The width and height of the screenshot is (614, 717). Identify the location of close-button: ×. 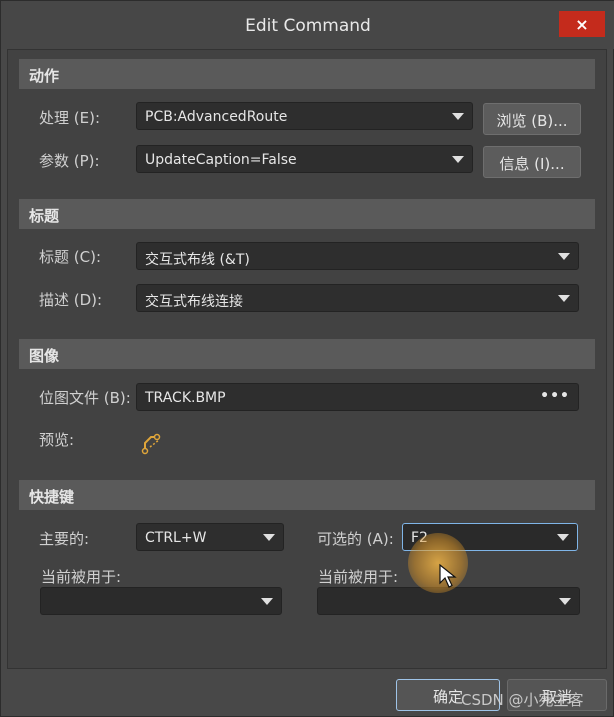
(582, 24).